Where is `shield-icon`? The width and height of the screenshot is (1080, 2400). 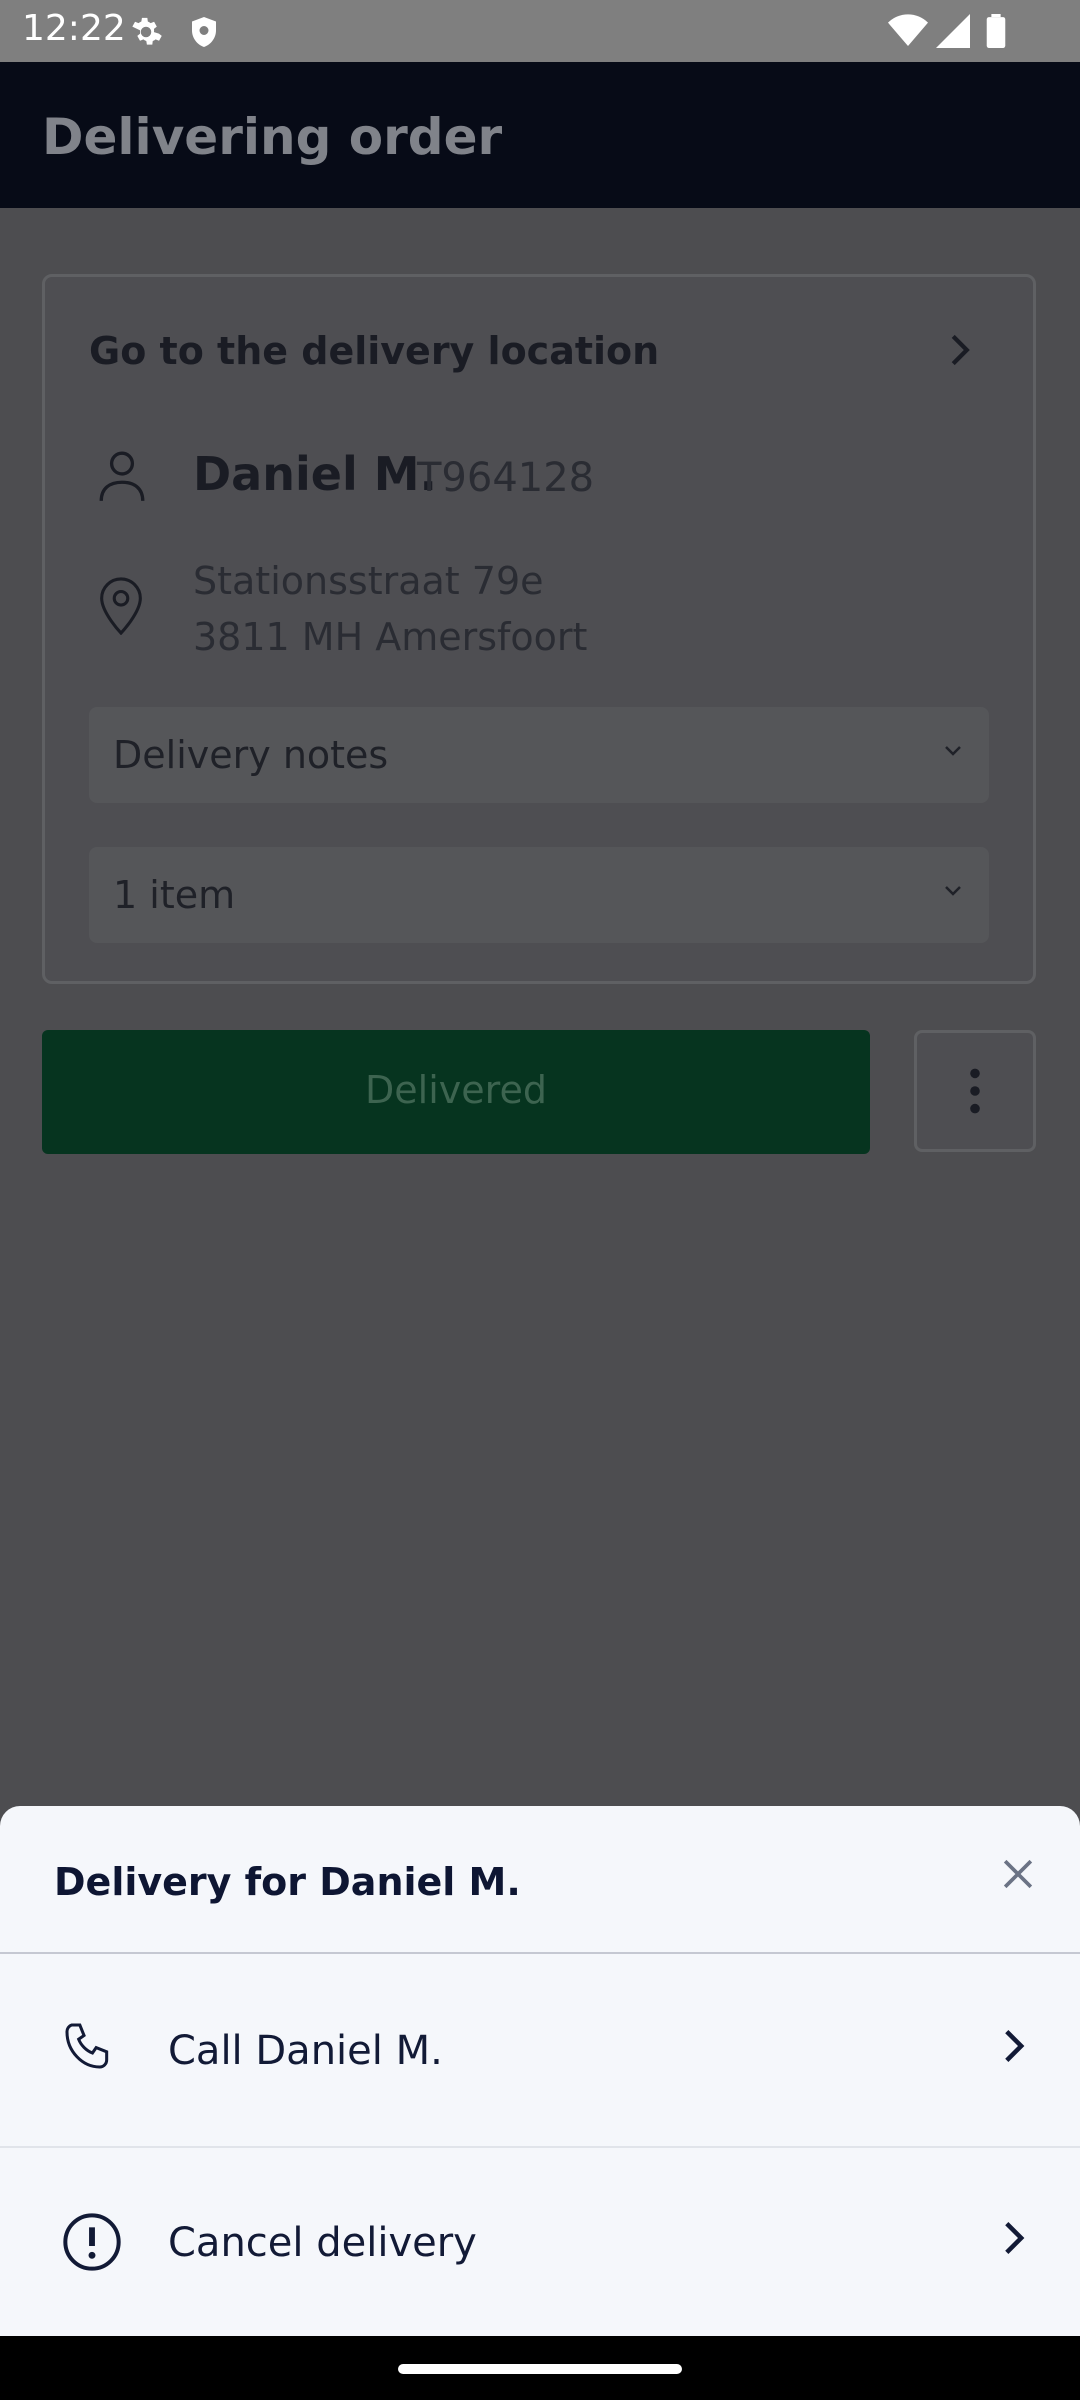 shield-icon is located at coordinates (204, 34).